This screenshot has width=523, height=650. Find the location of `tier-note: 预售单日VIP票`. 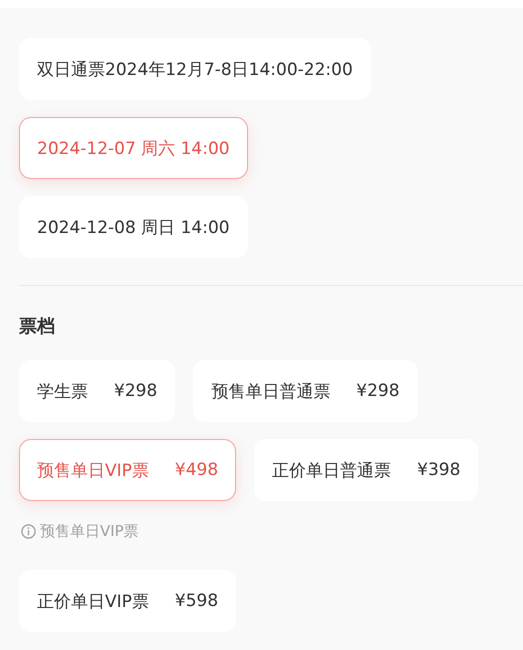

tier-note: 预售单日VIP票 is located at coordinates (89, 531).